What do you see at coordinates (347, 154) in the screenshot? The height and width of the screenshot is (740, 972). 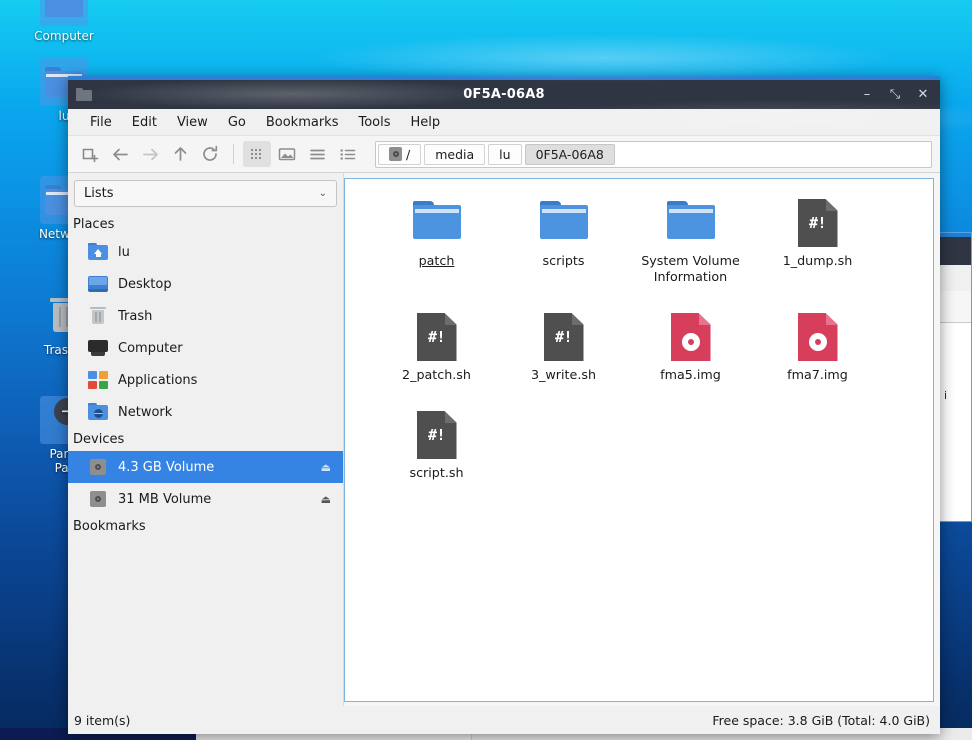 I see `detailed-list-view-icon` at bounding box center [347, 154].